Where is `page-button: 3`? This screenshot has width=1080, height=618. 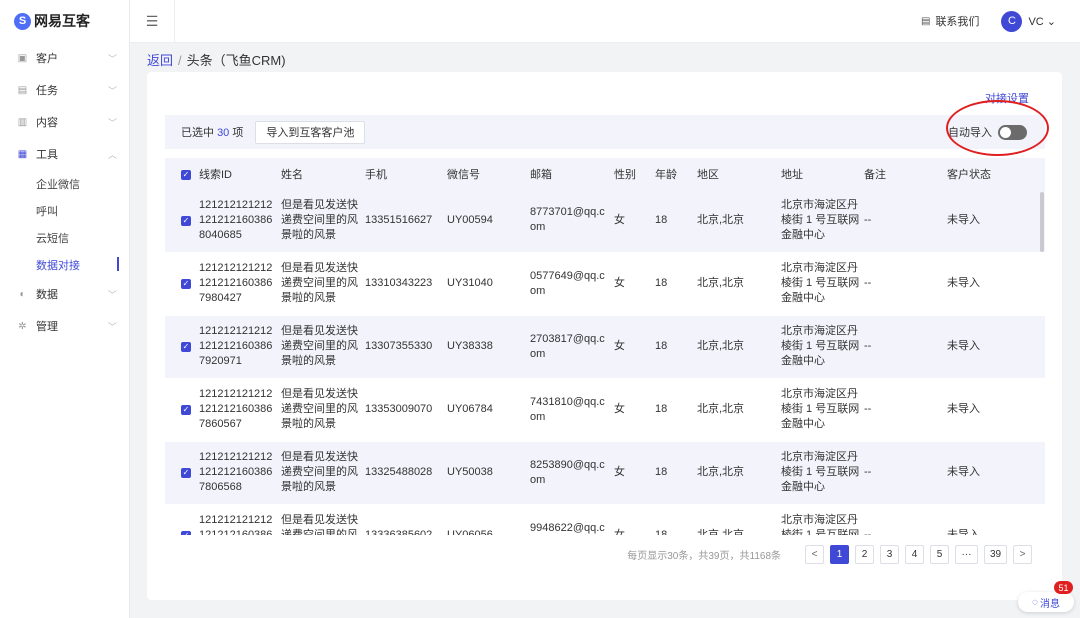 page-button: 3 is located at coordinates (889, 554).